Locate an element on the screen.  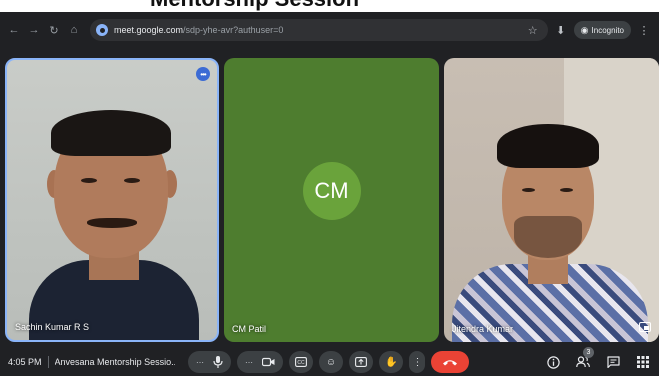
people-button: 3 is located at coordinates (584, 358).